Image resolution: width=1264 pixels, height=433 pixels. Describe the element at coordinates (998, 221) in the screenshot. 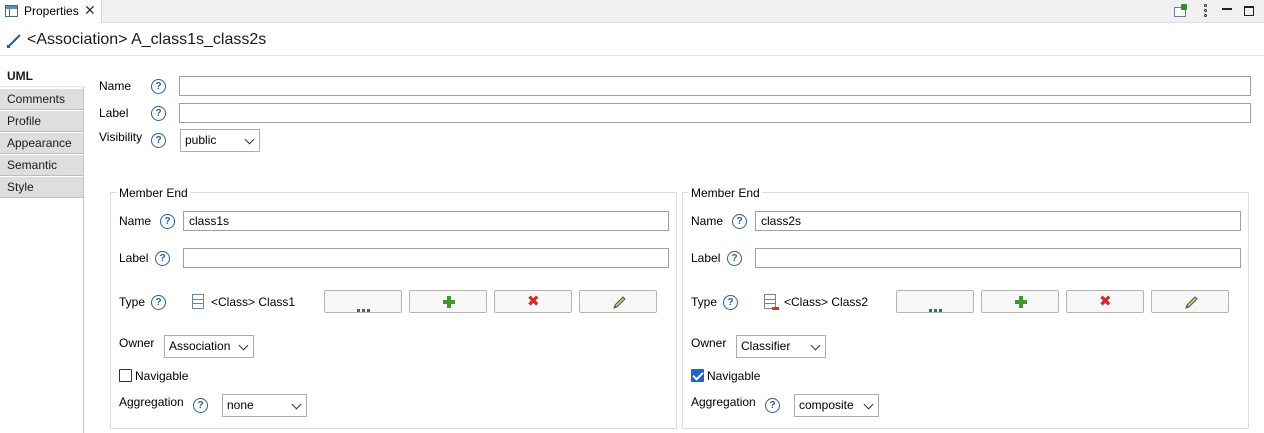

I see `member-end-2-name-field: class2s` at that location.